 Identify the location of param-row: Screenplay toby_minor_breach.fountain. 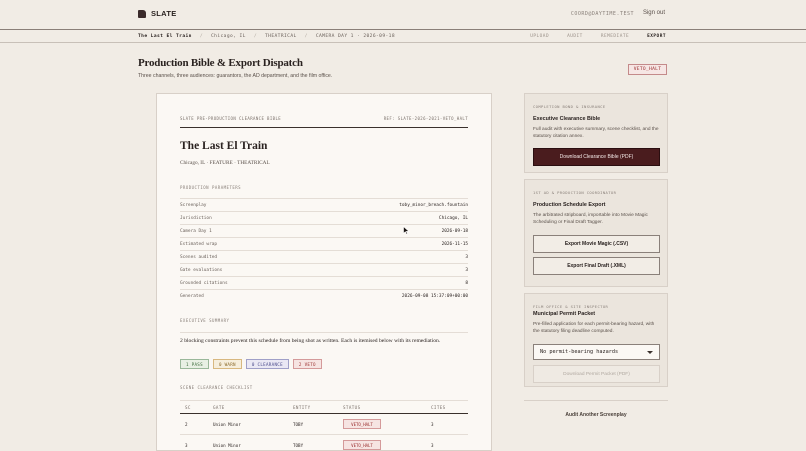
(324, 204).